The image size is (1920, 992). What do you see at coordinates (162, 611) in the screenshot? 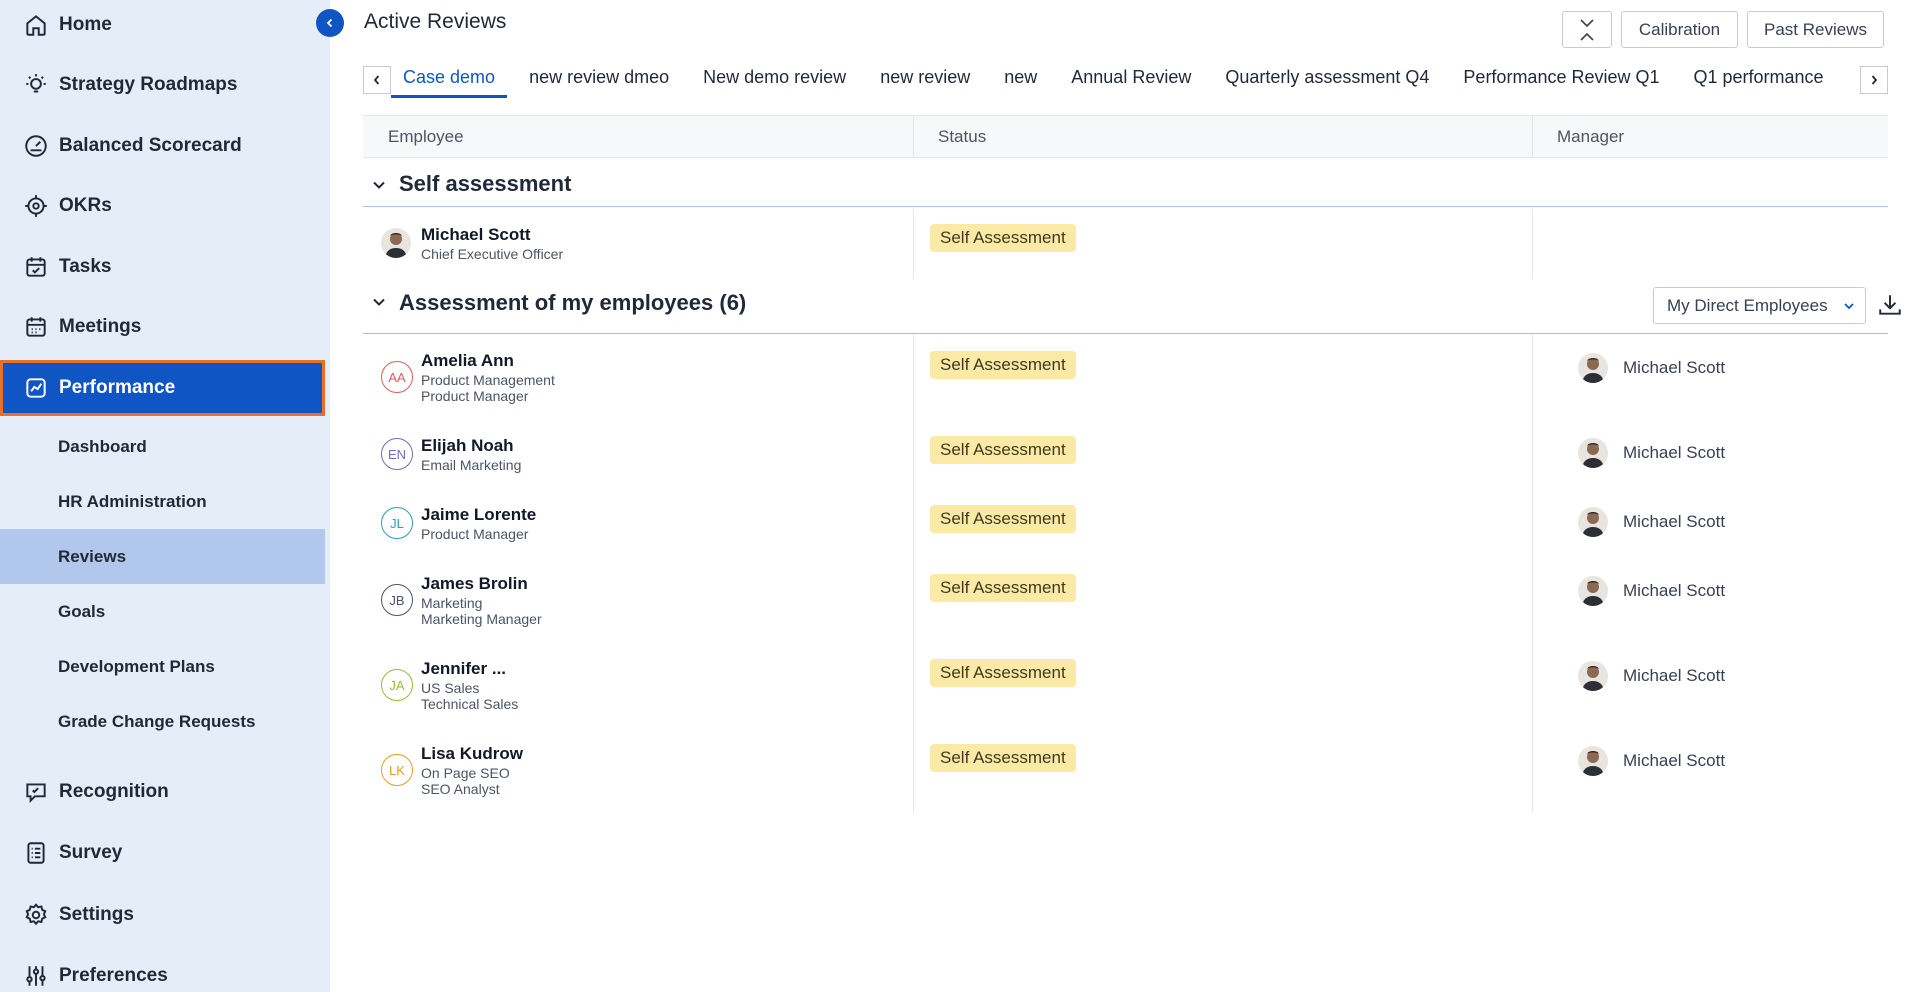
I see `sidebar-subitem-goals: Goals` at bounding box center [162, 611].